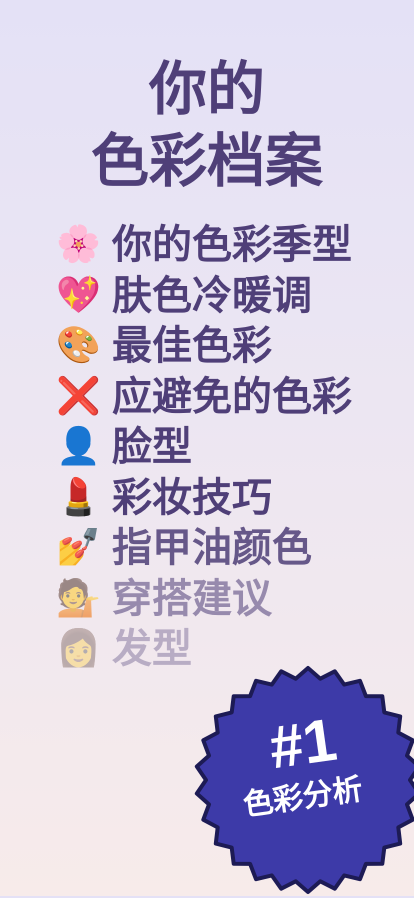 The height and width of the screenshot is (898, 414). What do you see at coordinates (212, 548) in the screenshot?
I see `feature-label: 指甲油颜色` at bounding box center [212, 548].